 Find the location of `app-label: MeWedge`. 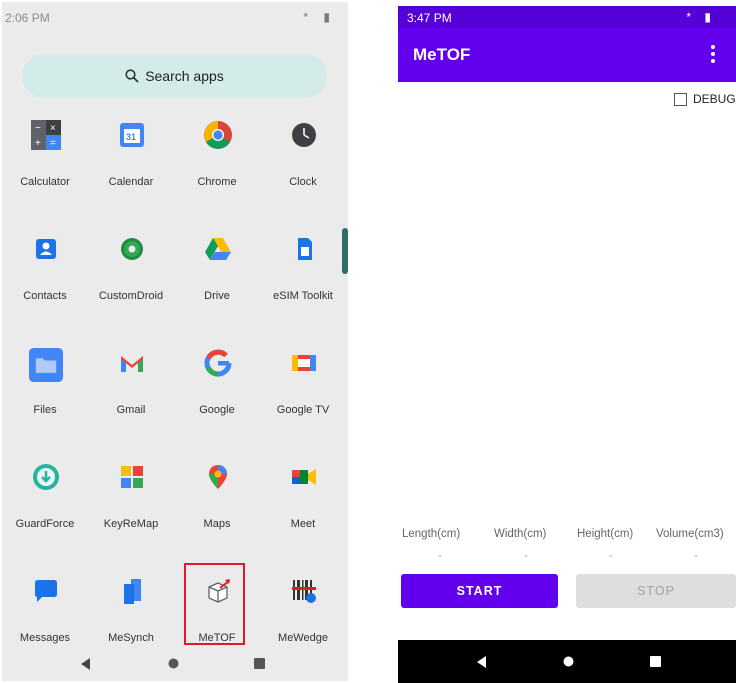

app-label: MeWedge is located at coordinates (303, 638).